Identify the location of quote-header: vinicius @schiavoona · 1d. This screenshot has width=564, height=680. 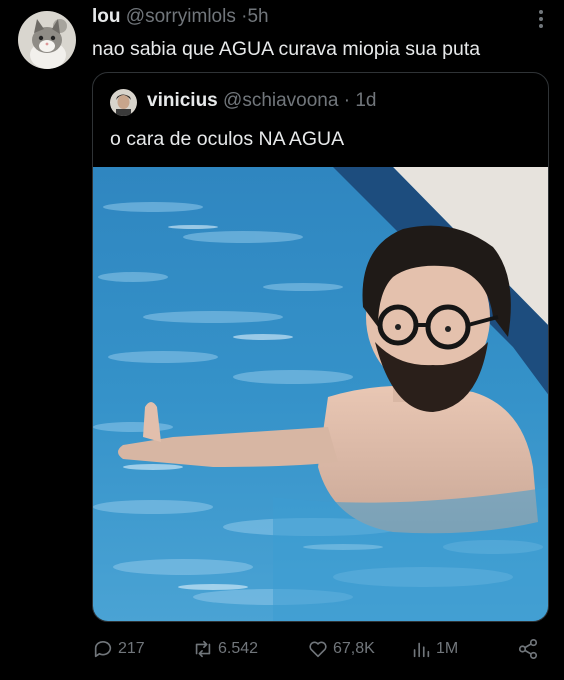
(261, 101).